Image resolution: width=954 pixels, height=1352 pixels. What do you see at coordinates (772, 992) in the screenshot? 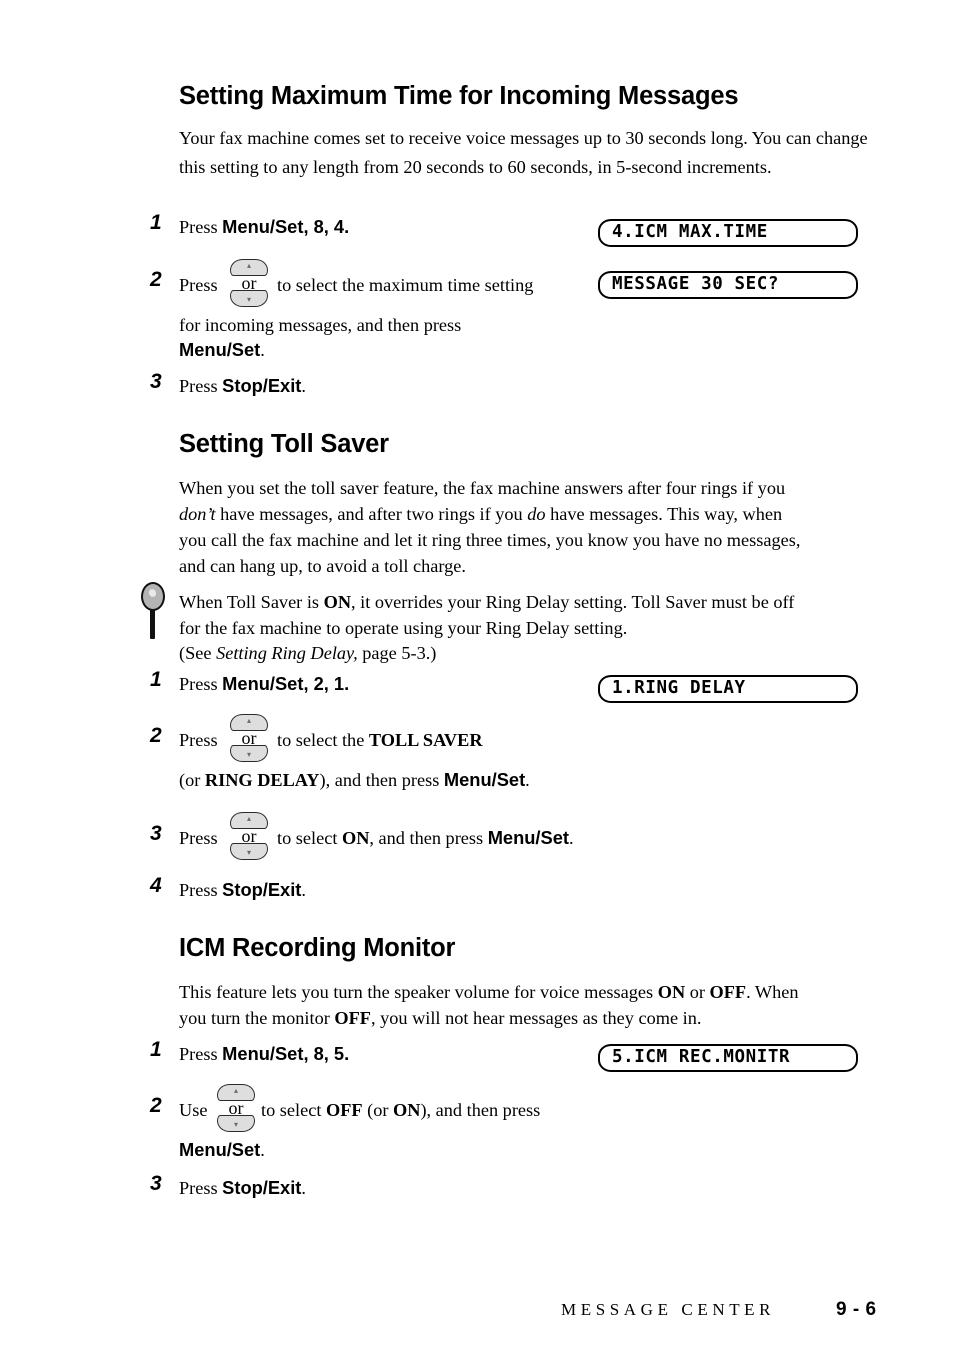
I see `intro-text: . When` at bounding box center [772, 992].